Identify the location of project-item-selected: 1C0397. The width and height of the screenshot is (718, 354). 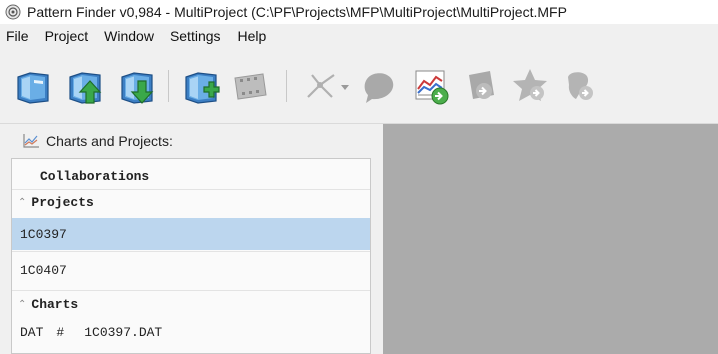
(191, 234).